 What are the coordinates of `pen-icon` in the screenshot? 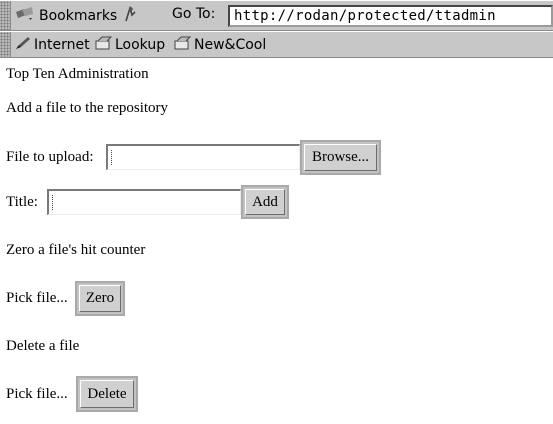 It's located at (23, 45).